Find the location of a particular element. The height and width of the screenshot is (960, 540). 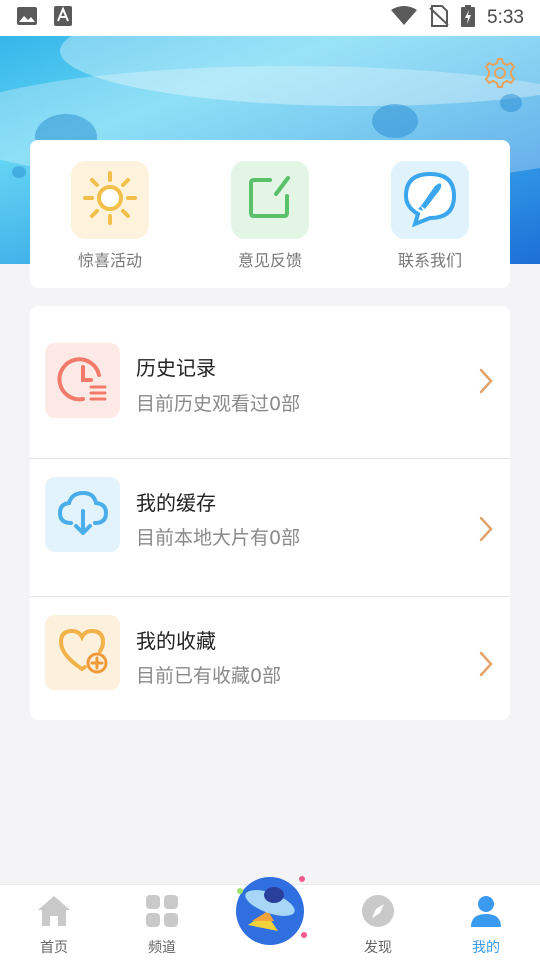

row-title: 我的缓存 is located at coordinates (176, 503).